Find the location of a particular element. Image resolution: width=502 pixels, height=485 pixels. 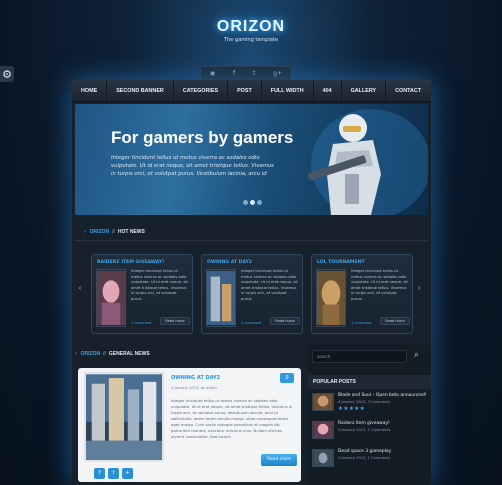

nav-second-banner: SECOND BANNER is located at coordinates (140, 90).